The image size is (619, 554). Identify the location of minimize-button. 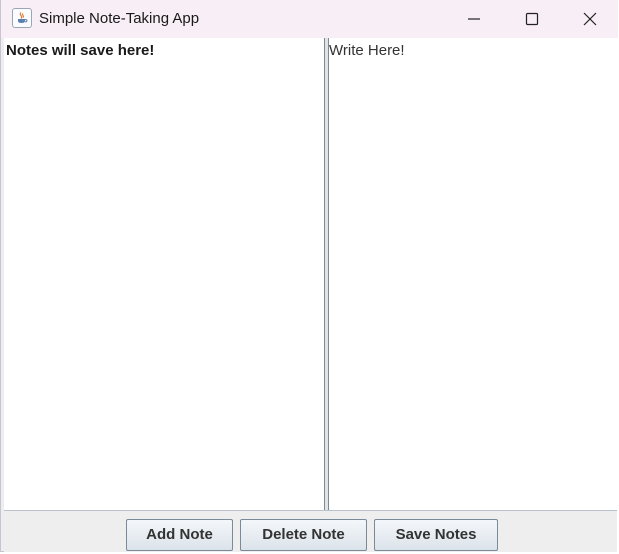
(474, 19).